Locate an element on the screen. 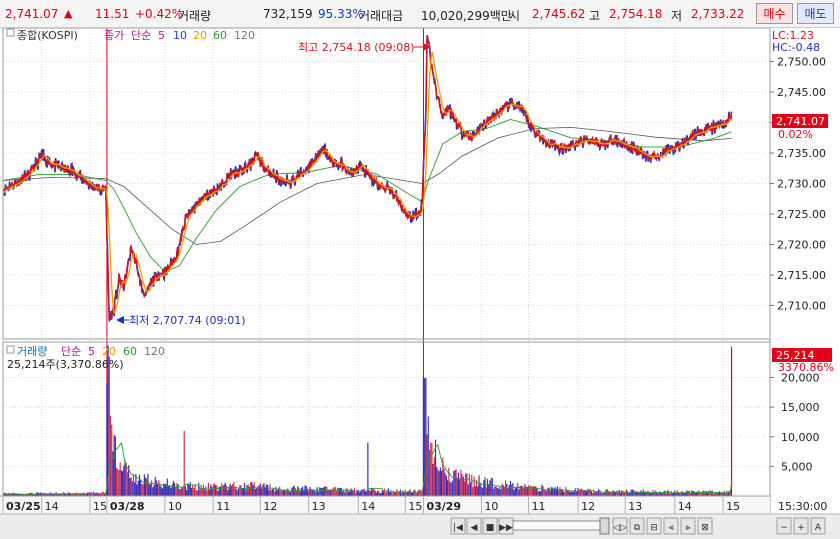 This screenshot has width=840, height=539. time-tick-label: 03/25 is located at coordinates (23, 506).